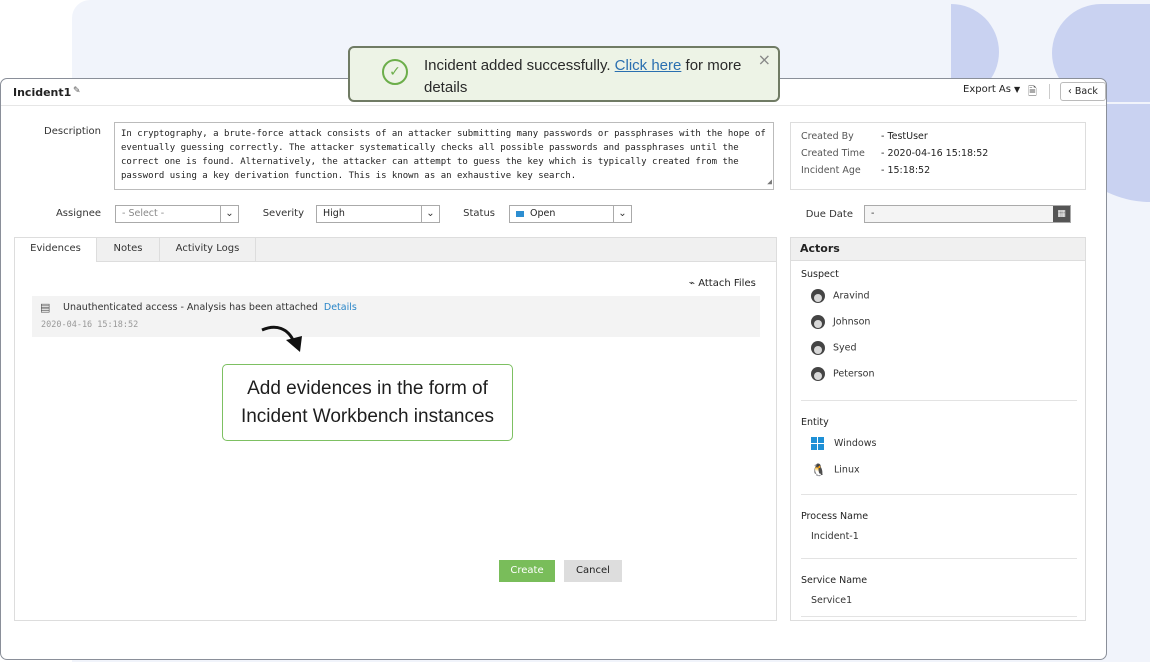 This screenshot has width=1150, height=662. What do you see at coordinates (42, 92) in the screenshot?
I see `incident-title: Incident1` at bounding box center [42, 92].